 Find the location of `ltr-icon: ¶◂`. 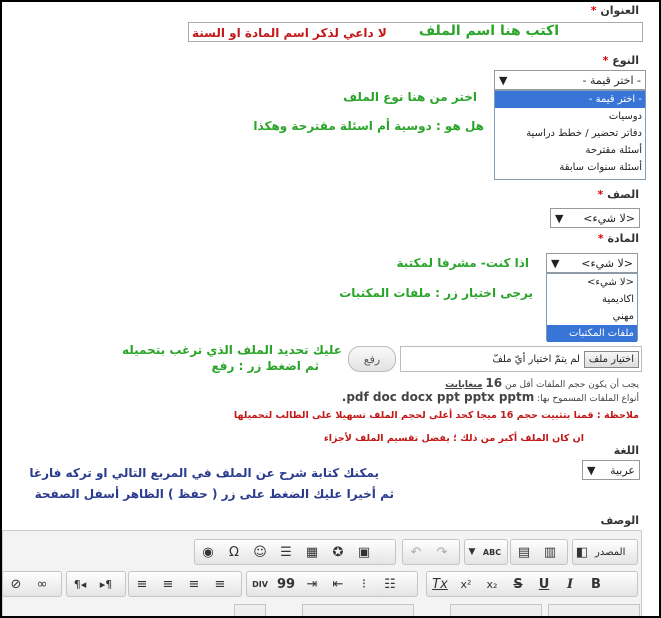

ltr-icon: ¶◂ is located at coordinates (80, 584).